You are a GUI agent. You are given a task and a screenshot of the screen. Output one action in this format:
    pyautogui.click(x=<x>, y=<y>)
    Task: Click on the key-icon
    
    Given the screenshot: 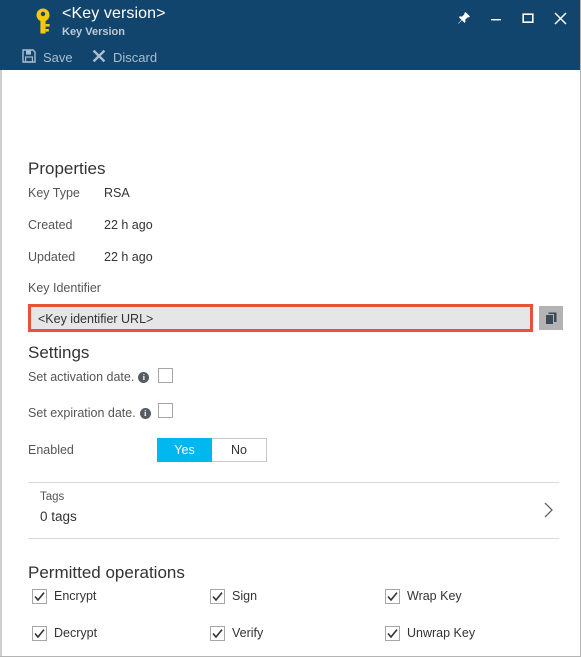 What is the action you would take?
    pyautogui.click(x=43, y=21)
    